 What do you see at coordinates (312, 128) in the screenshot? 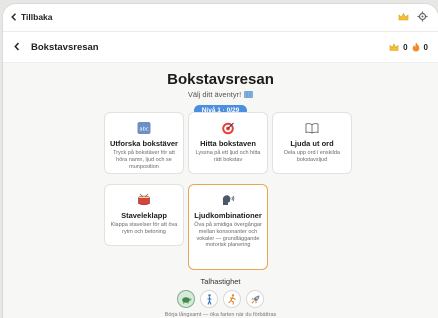
I see `book-icon` at bounding box center [312, 128].